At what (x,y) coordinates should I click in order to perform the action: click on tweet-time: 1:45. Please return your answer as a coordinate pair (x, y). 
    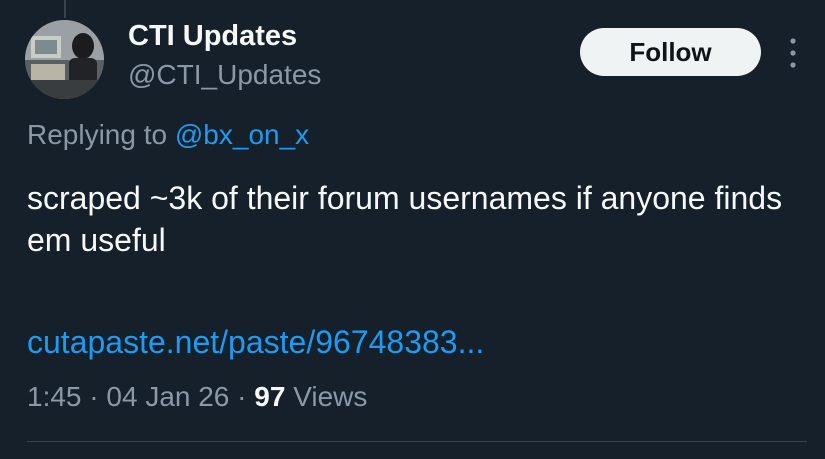
    Looking at the image, I should click on (54, 396).